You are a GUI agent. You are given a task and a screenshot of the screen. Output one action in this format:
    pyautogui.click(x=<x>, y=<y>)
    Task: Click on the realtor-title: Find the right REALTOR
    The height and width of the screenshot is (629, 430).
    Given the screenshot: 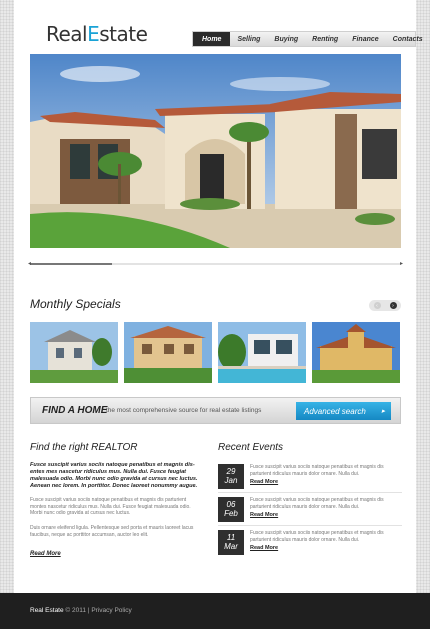 What is the action you would take?
    pyautogui.click(x=84, y=447)
    